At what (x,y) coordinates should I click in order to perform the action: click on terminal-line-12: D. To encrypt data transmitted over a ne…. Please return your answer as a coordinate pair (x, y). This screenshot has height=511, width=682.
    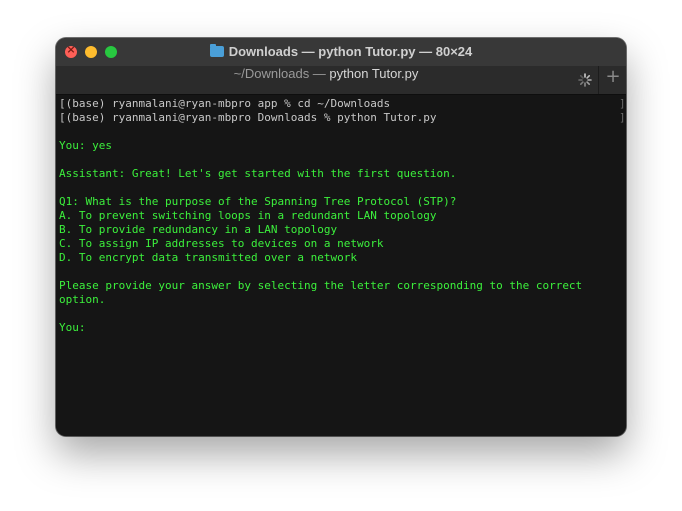
    Looking at the image, I should click on (208, 257).